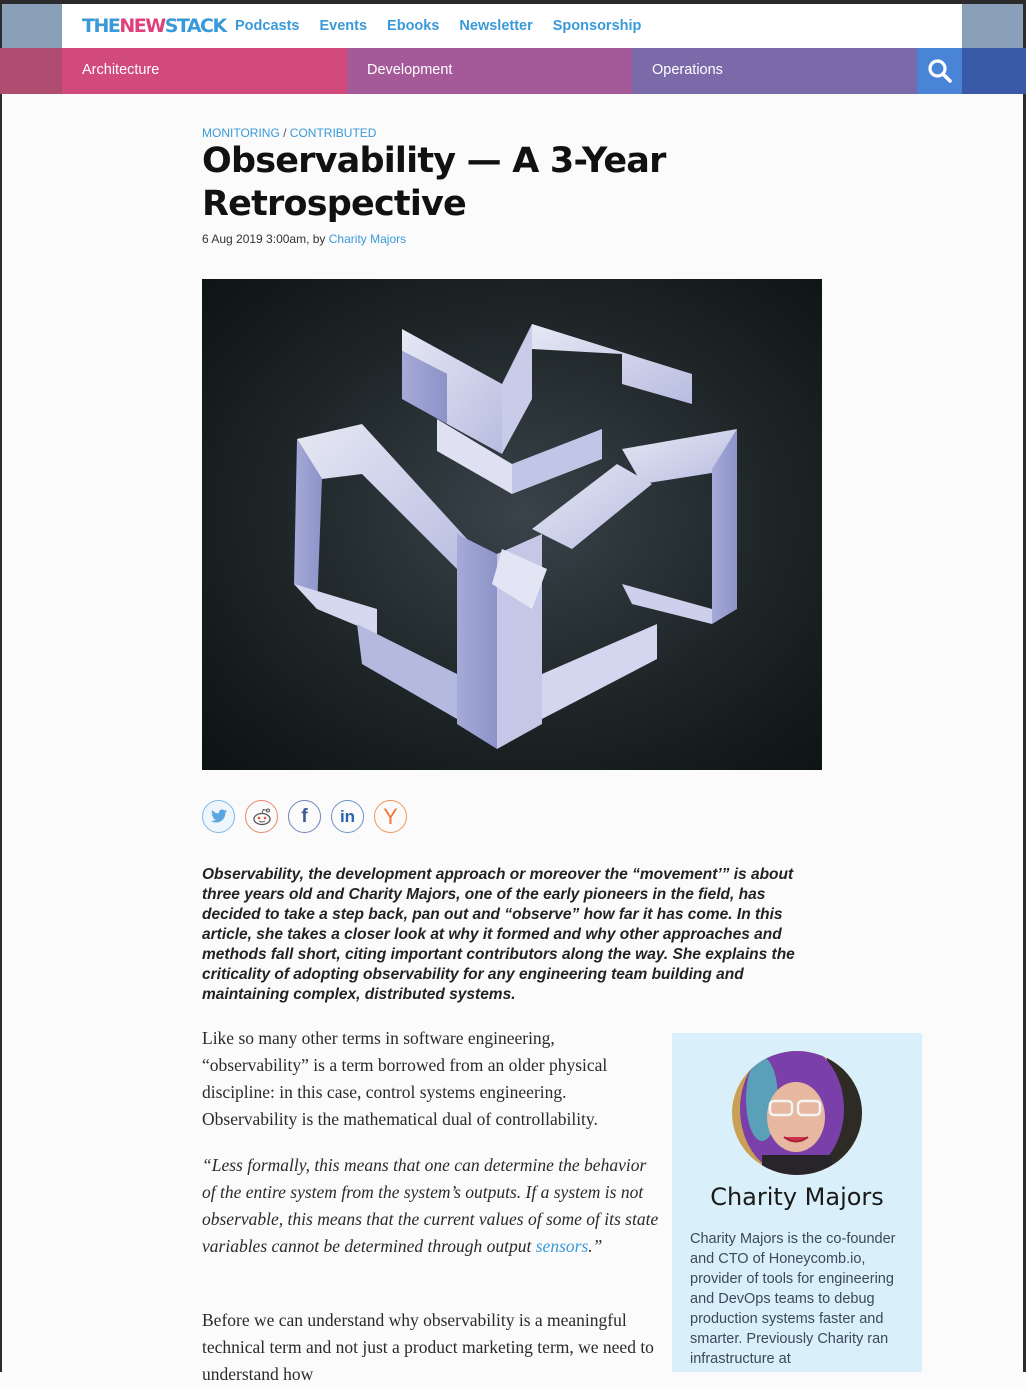 The image size is (1026, 1388). I want to click on author-photo, so click(797, 1113).